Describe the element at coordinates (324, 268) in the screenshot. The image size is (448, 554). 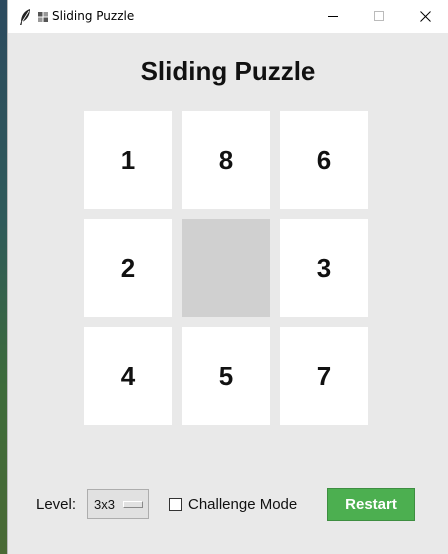
I see `puzzle-tile: 3` at that location.